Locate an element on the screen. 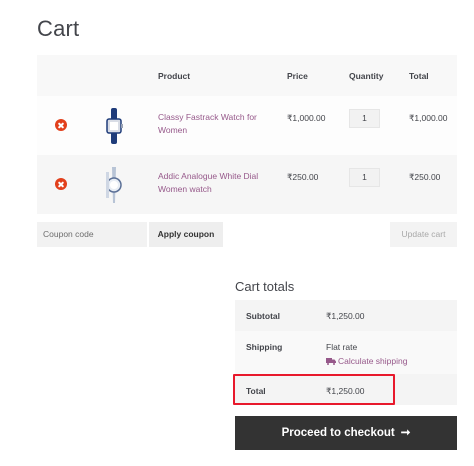 The width and height of the screenshot is (474, 466). line-total: ₹1,000.00 is located at coordinates (428, 118).